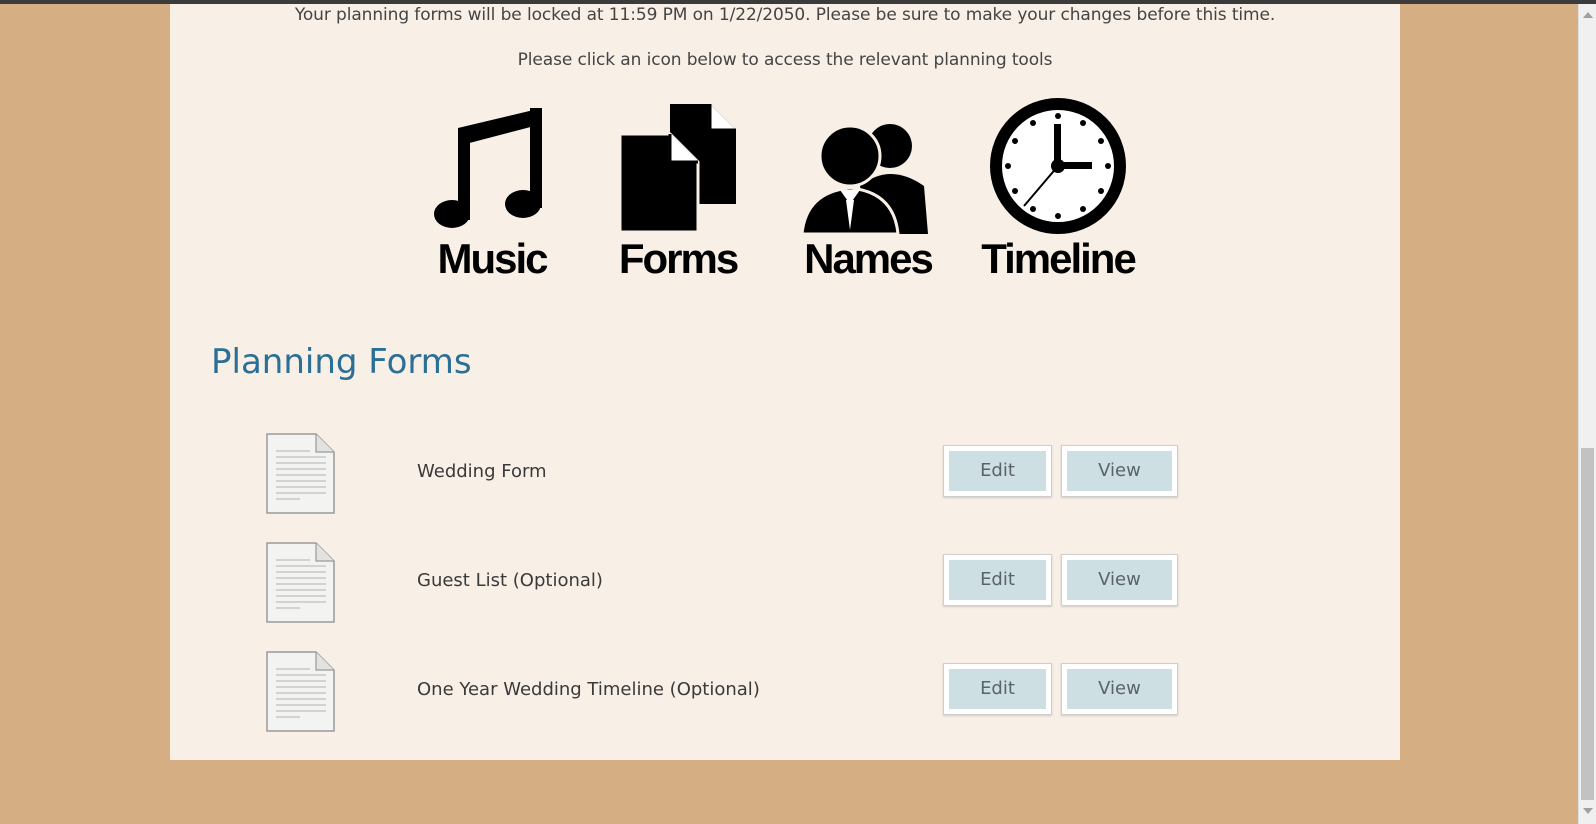 The height and width of the screenshot is (824, 1596). Describe the element at coordinates (785, 584) in the screenshot. I see `form-row-guest-list: Guest List (Optional) Edit View` at that location.